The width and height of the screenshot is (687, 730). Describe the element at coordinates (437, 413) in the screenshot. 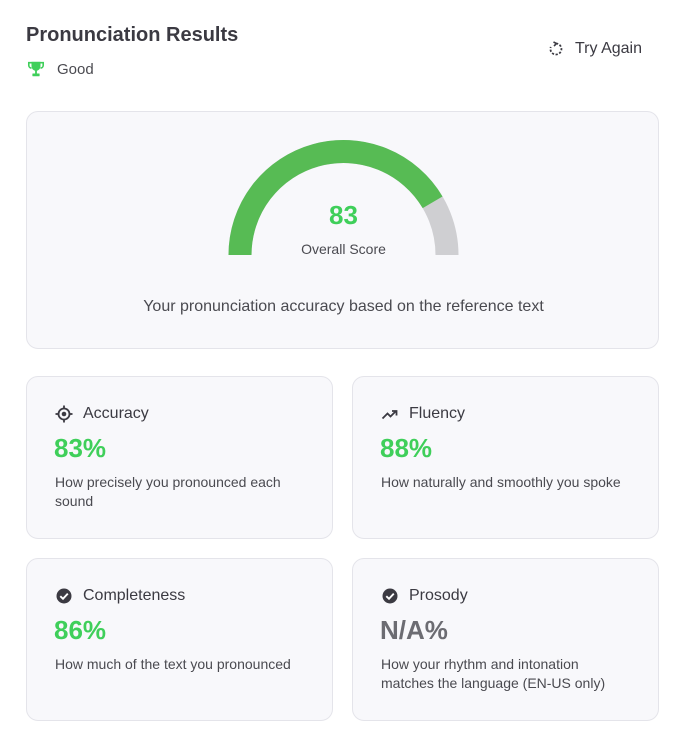

I see `metric-title: Fluency` at that location.